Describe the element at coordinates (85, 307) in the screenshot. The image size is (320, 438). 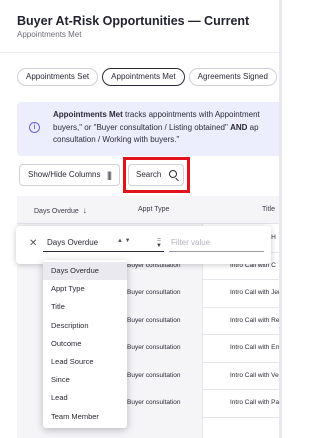
I see `column-option: Title` at that location.